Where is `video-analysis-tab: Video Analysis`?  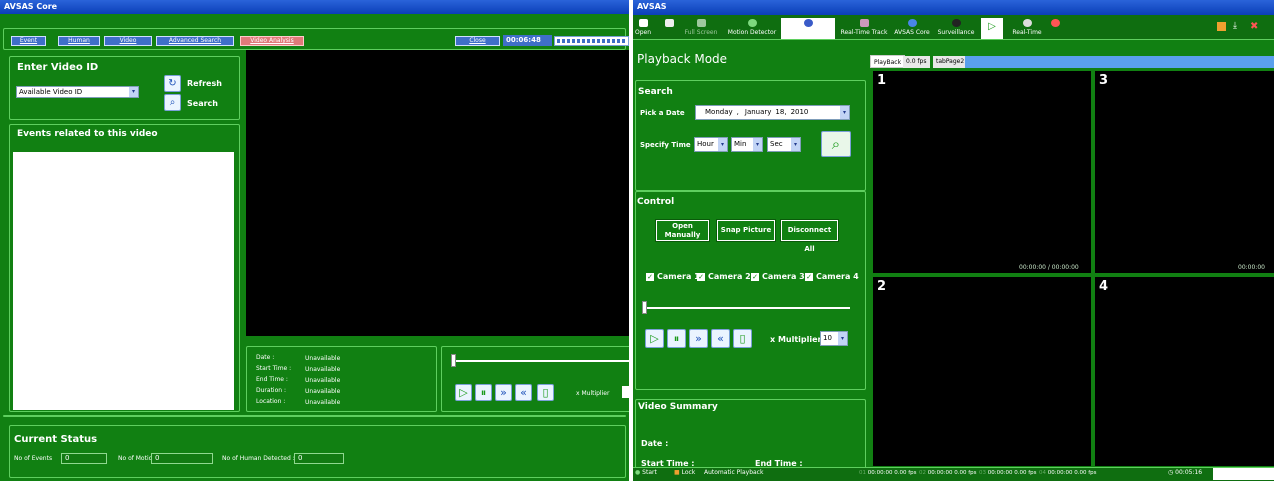 video-analysis-tab: Video Analysis is located at coordinates (272, 41).